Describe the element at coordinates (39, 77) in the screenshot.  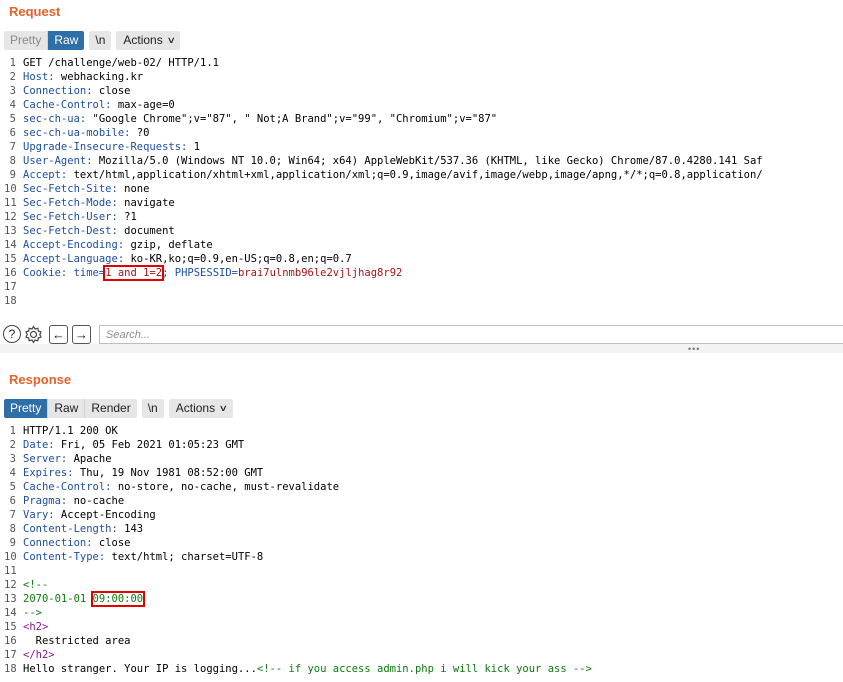
I see `code-token: Host:` at that location.